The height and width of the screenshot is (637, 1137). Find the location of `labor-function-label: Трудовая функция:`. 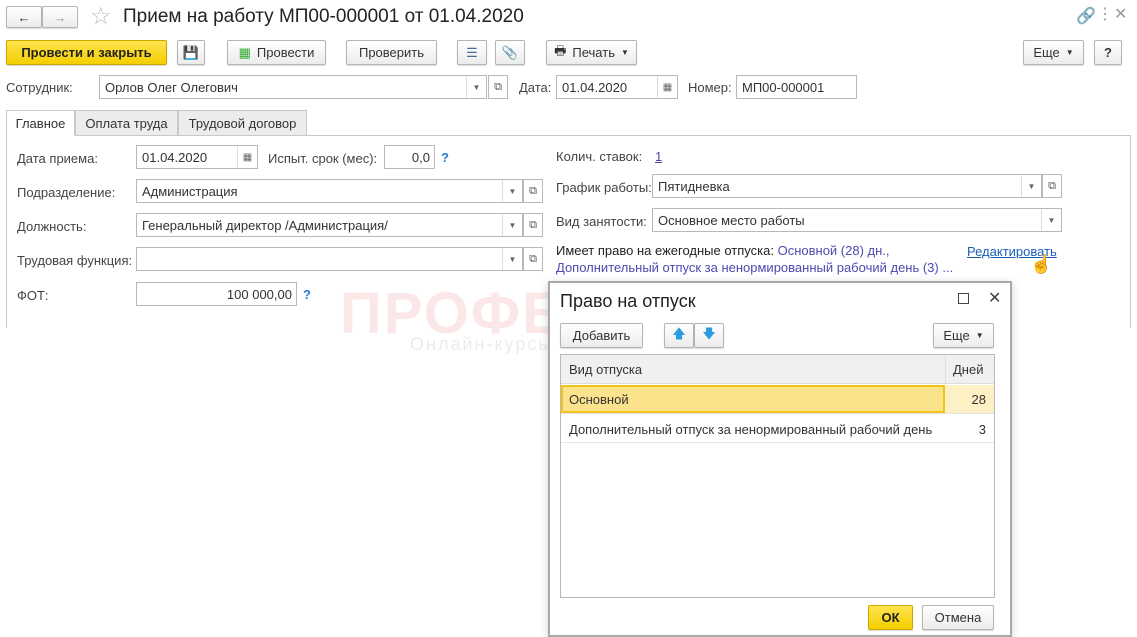

labor-function-label: Трудовая функция: is located at coordinates (75, 260).